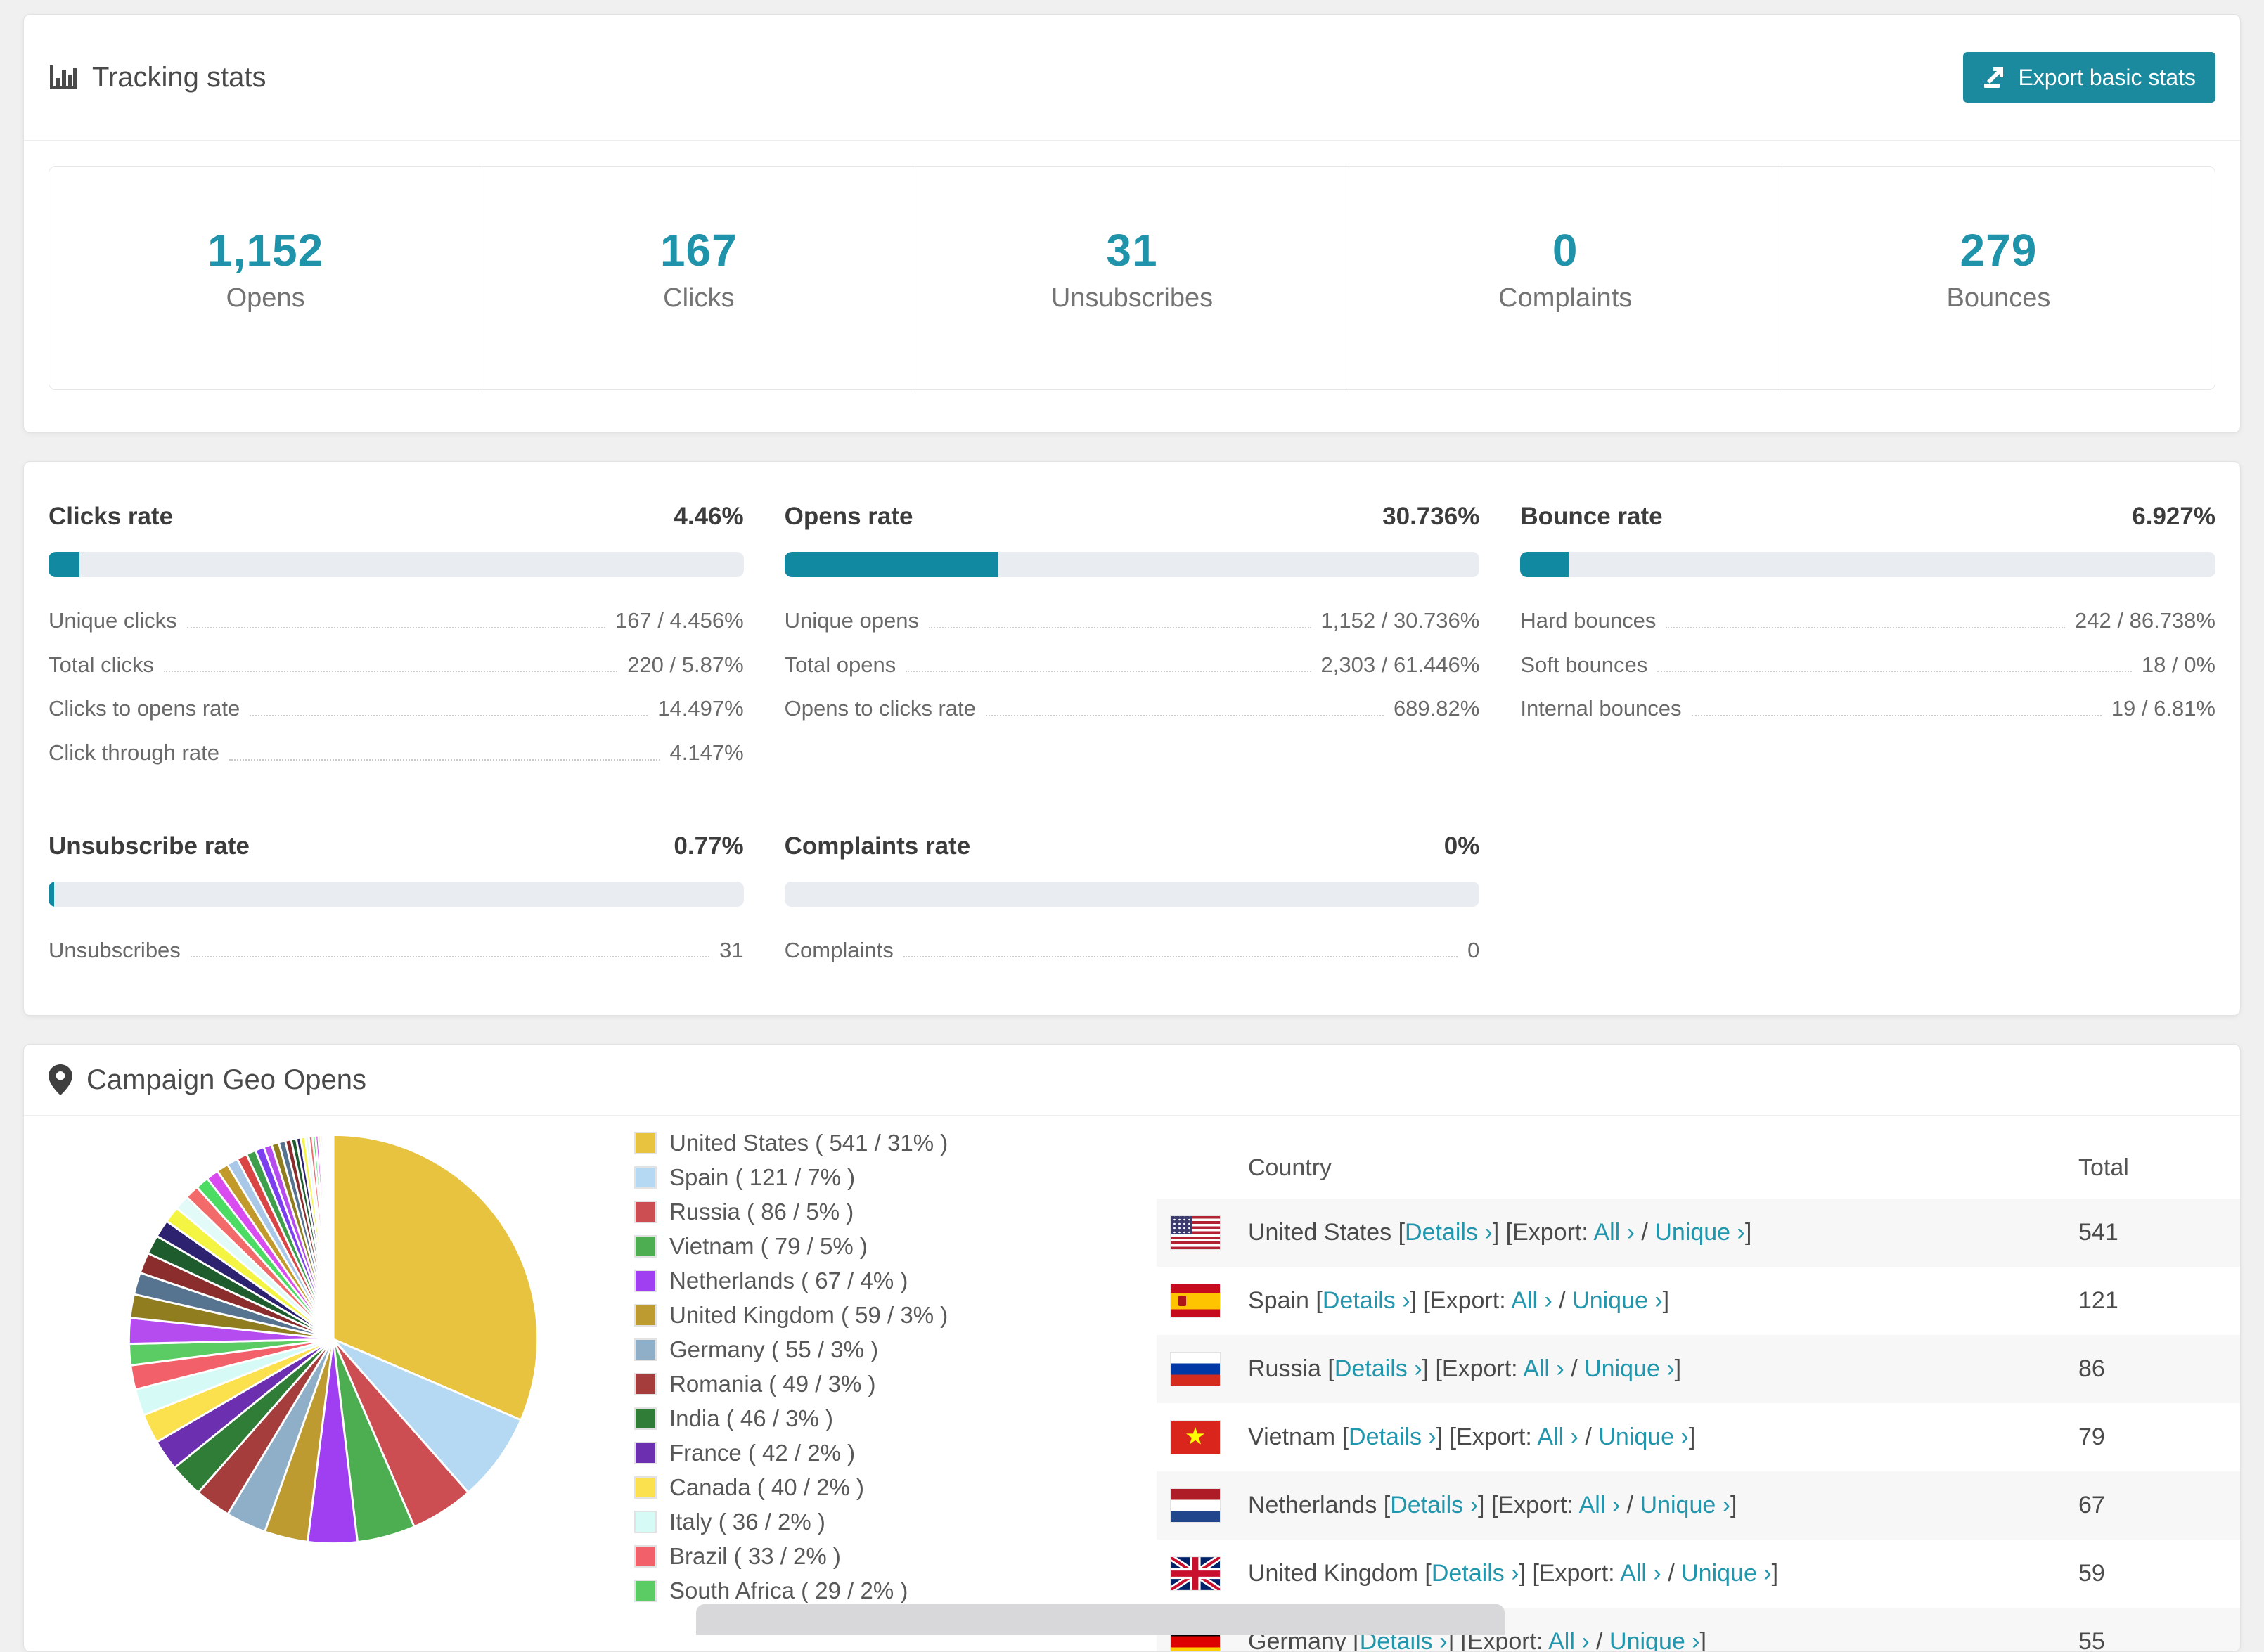 Image resolution: width=2264 pixels, height=1652 pixels. What do you see at coordinates (1100, 1619) in the screenshot?
I see `horizontal-scrollbar` at bounding box center [1100, 1619].